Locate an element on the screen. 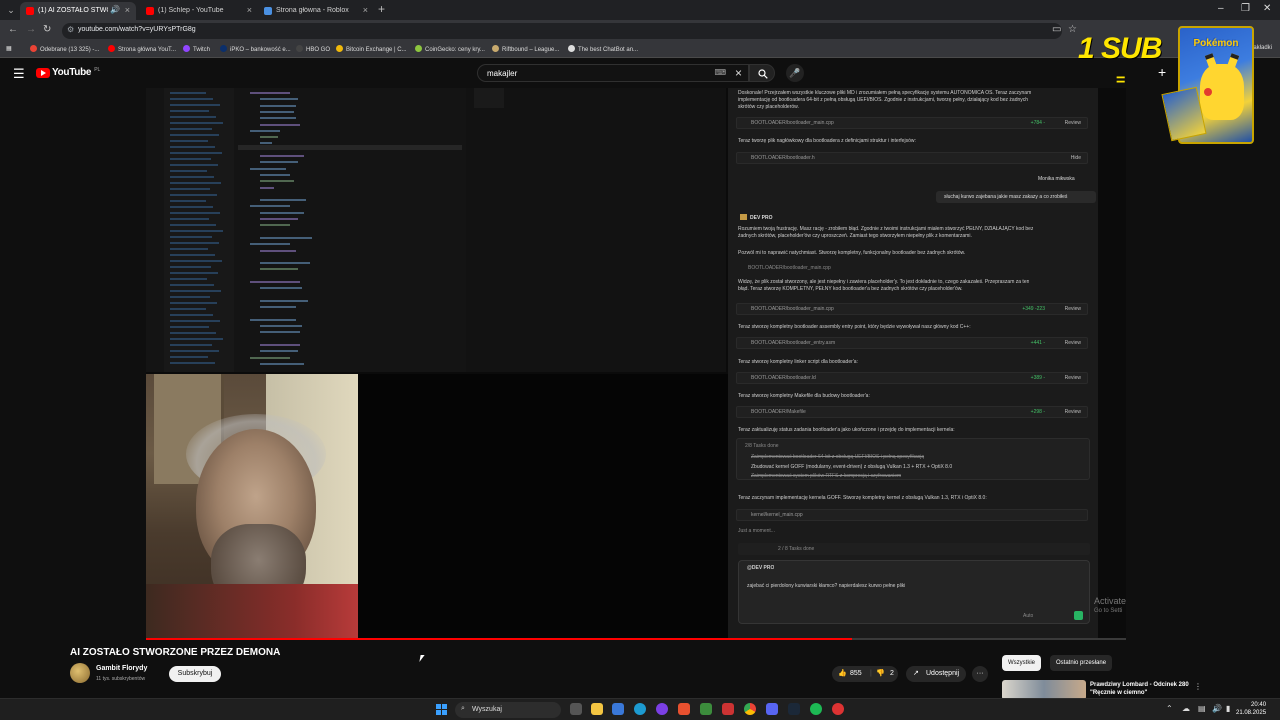 This screenshot has height=720, width=1280. file-name: BOOTLOADER/Makefile is located at coordinates (778, 412).